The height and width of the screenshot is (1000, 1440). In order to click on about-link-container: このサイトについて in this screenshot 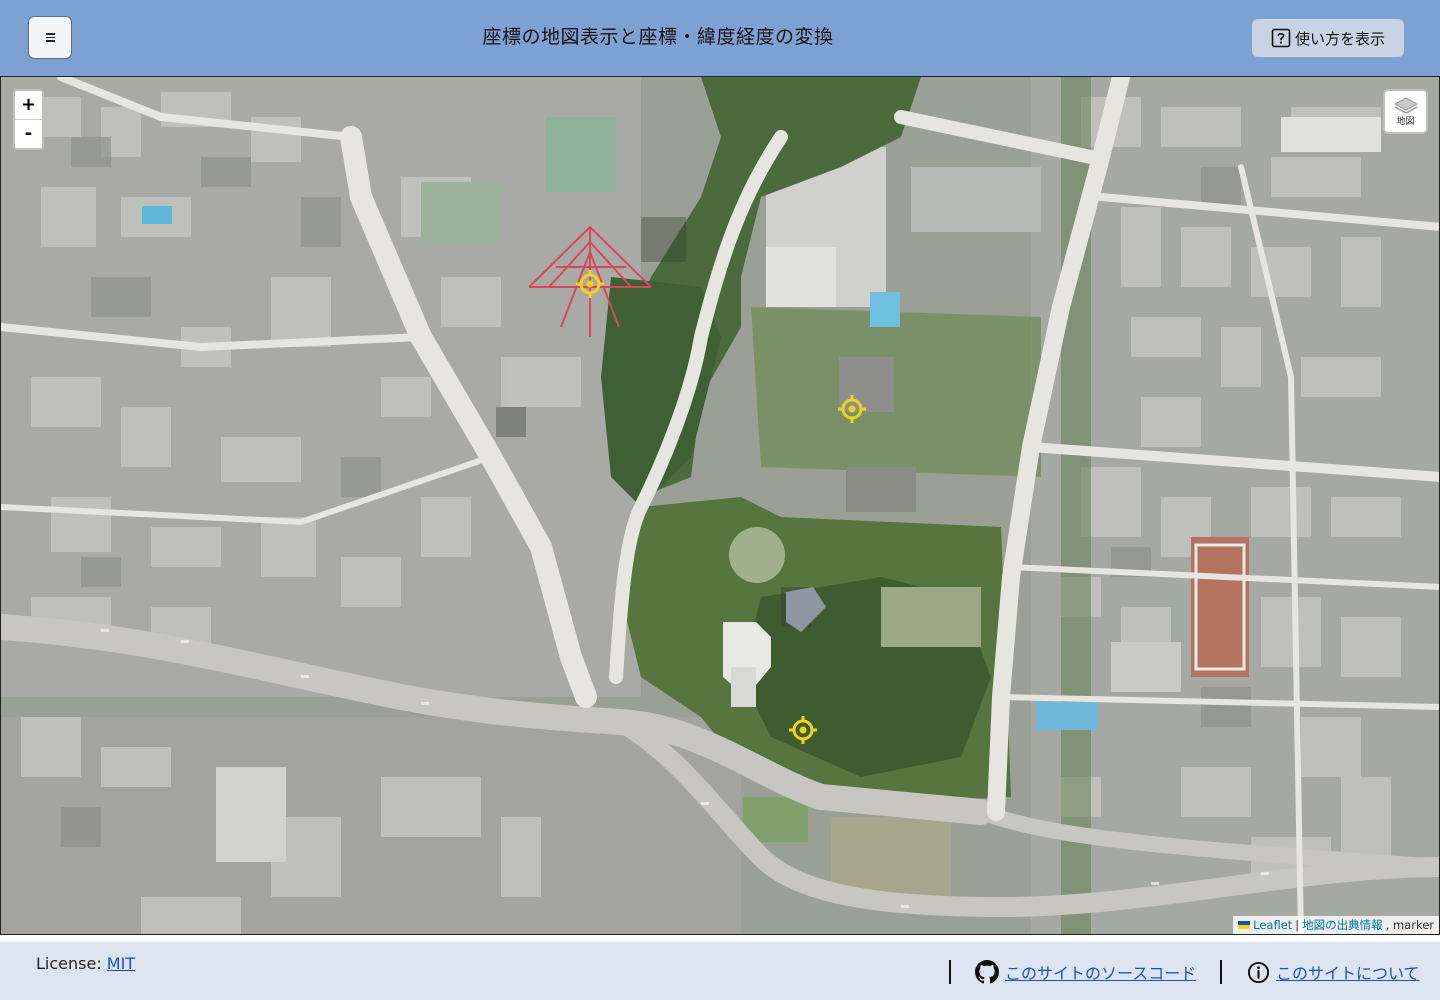, I will do `click(1333, 972)`.